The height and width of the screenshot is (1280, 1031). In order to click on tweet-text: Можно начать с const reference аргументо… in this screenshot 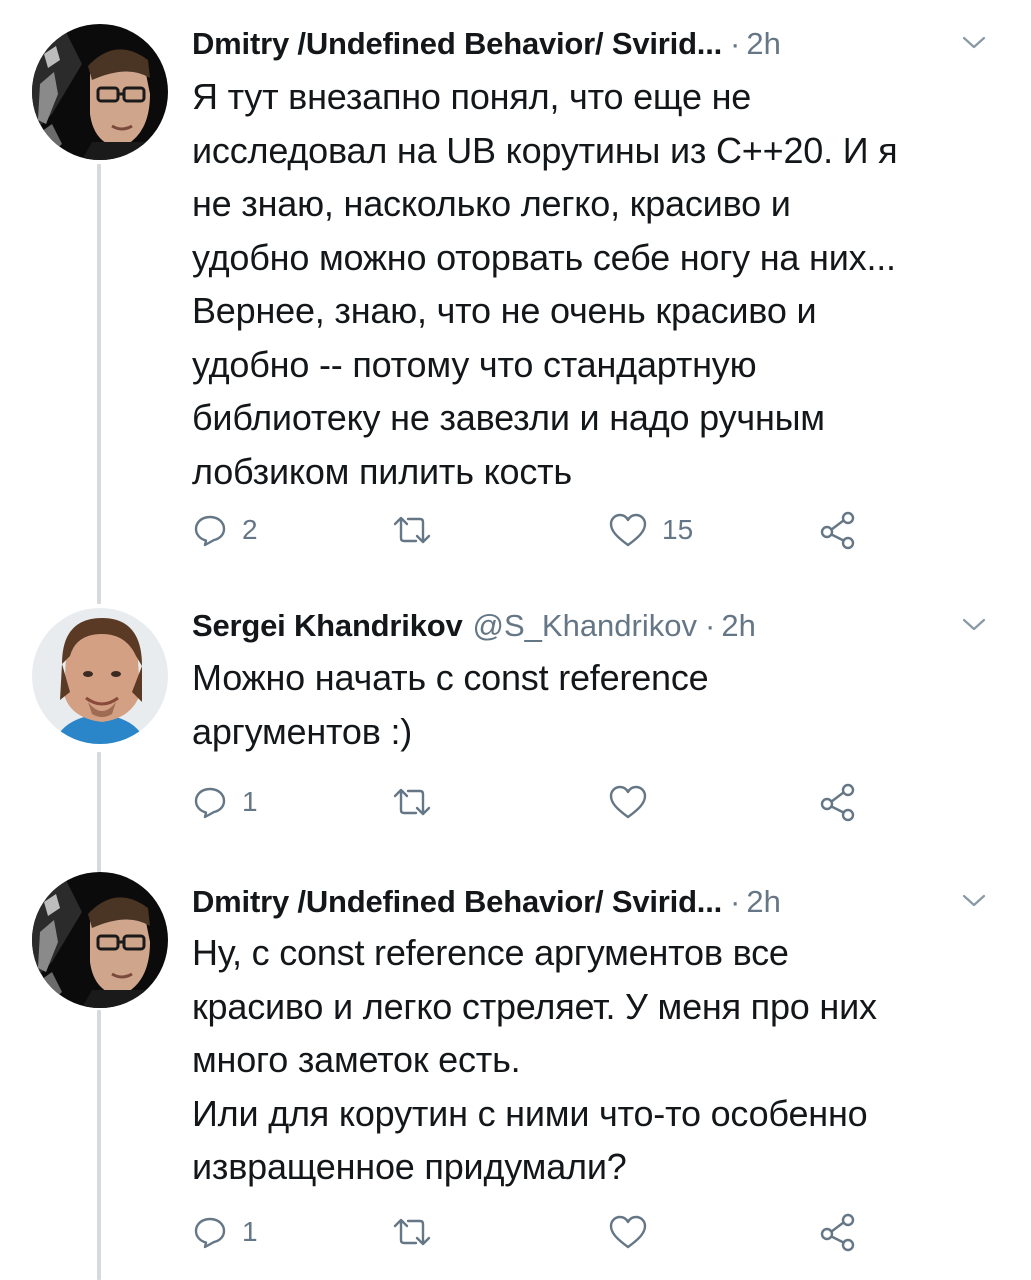, I will do `click(450, 704)`.